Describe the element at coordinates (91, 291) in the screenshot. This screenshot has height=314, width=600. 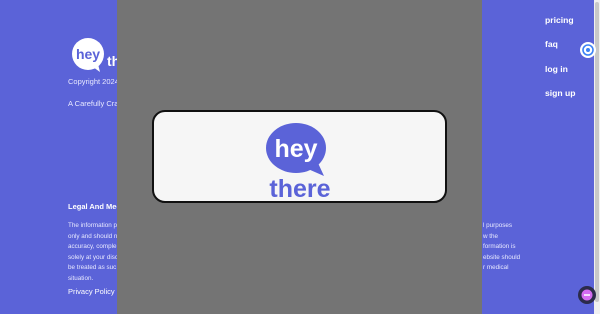
I see `privacy-policy-link: Privacy Policy` at that location.